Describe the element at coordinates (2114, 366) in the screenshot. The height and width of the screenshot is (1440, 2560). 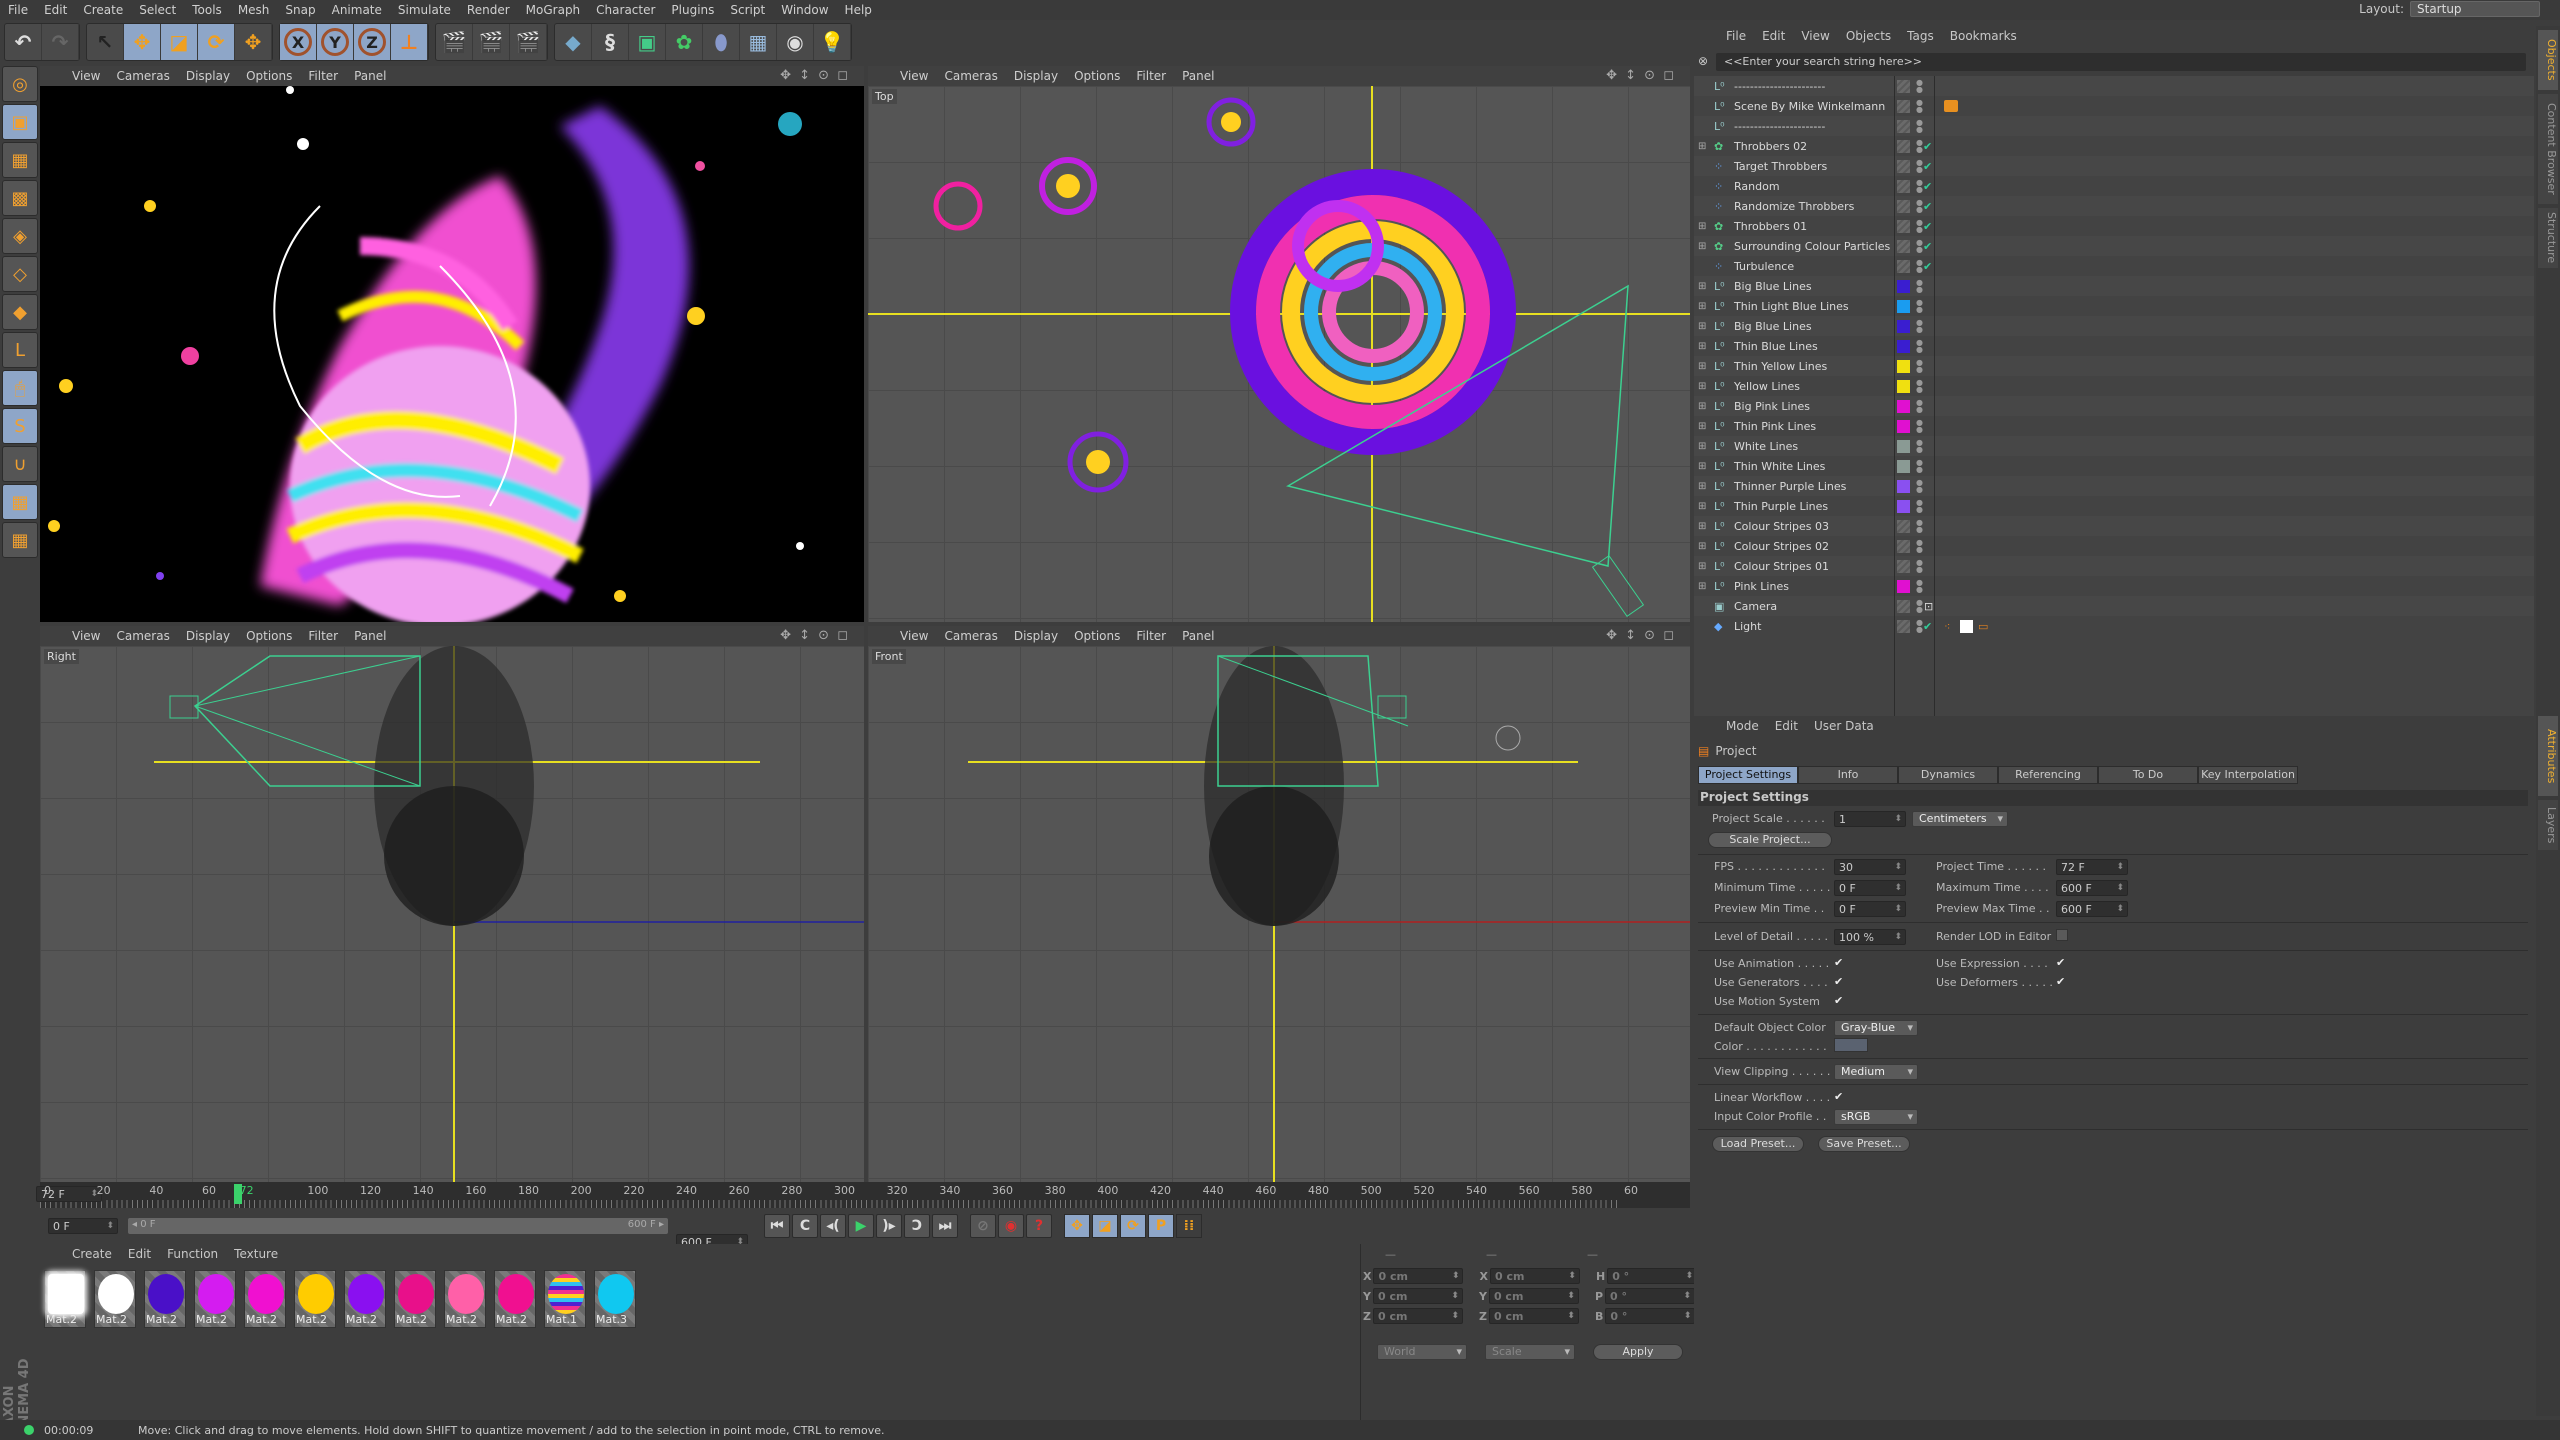
I see `object-row: ⊞ L⁰ Thin Yellow Lines ● ●` at that location.